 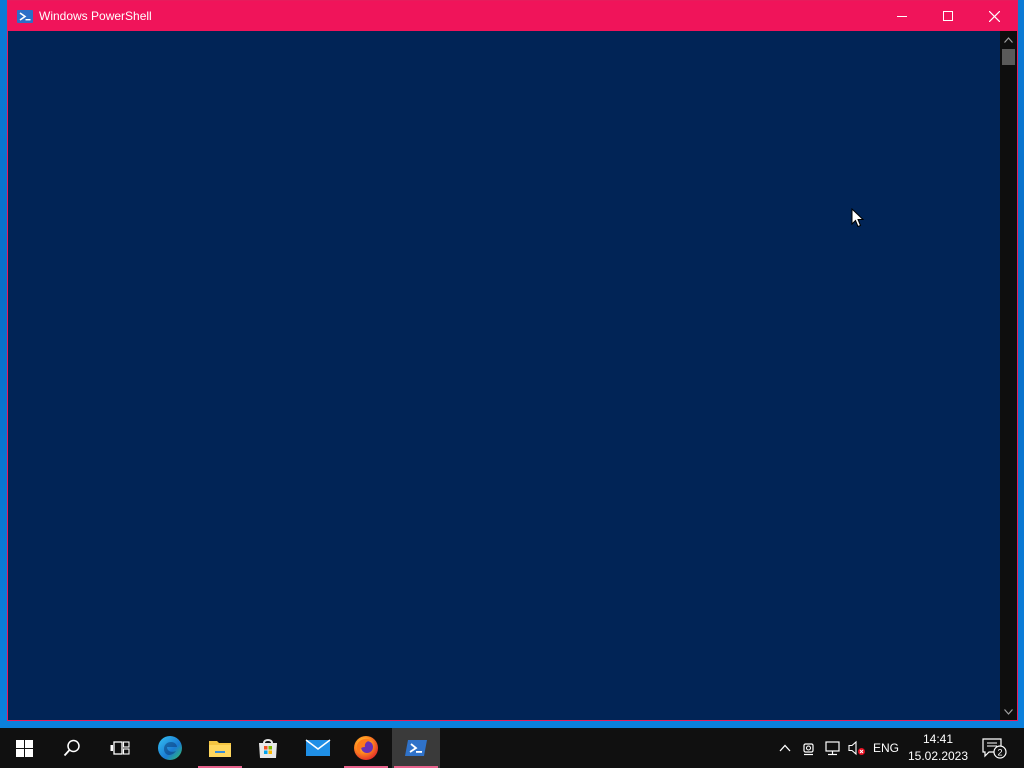 I want to click on title-bar: Windows PowerShell, so click(x=512, y=16).